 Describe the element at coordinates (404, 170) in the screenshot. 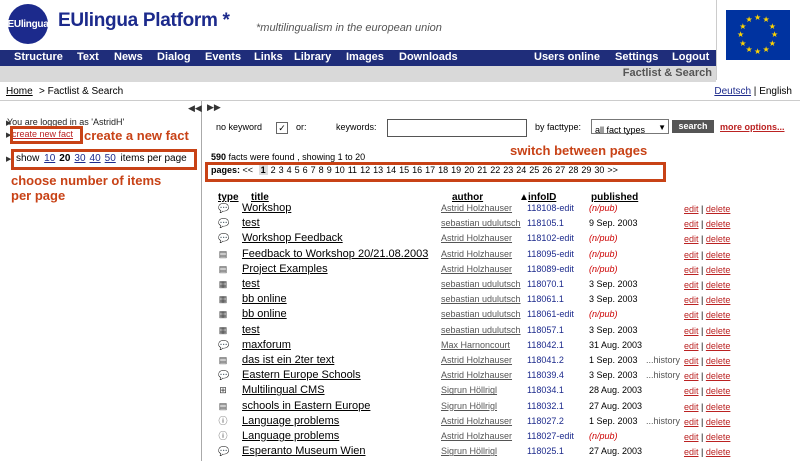

I see `page-link: 15` at that location.